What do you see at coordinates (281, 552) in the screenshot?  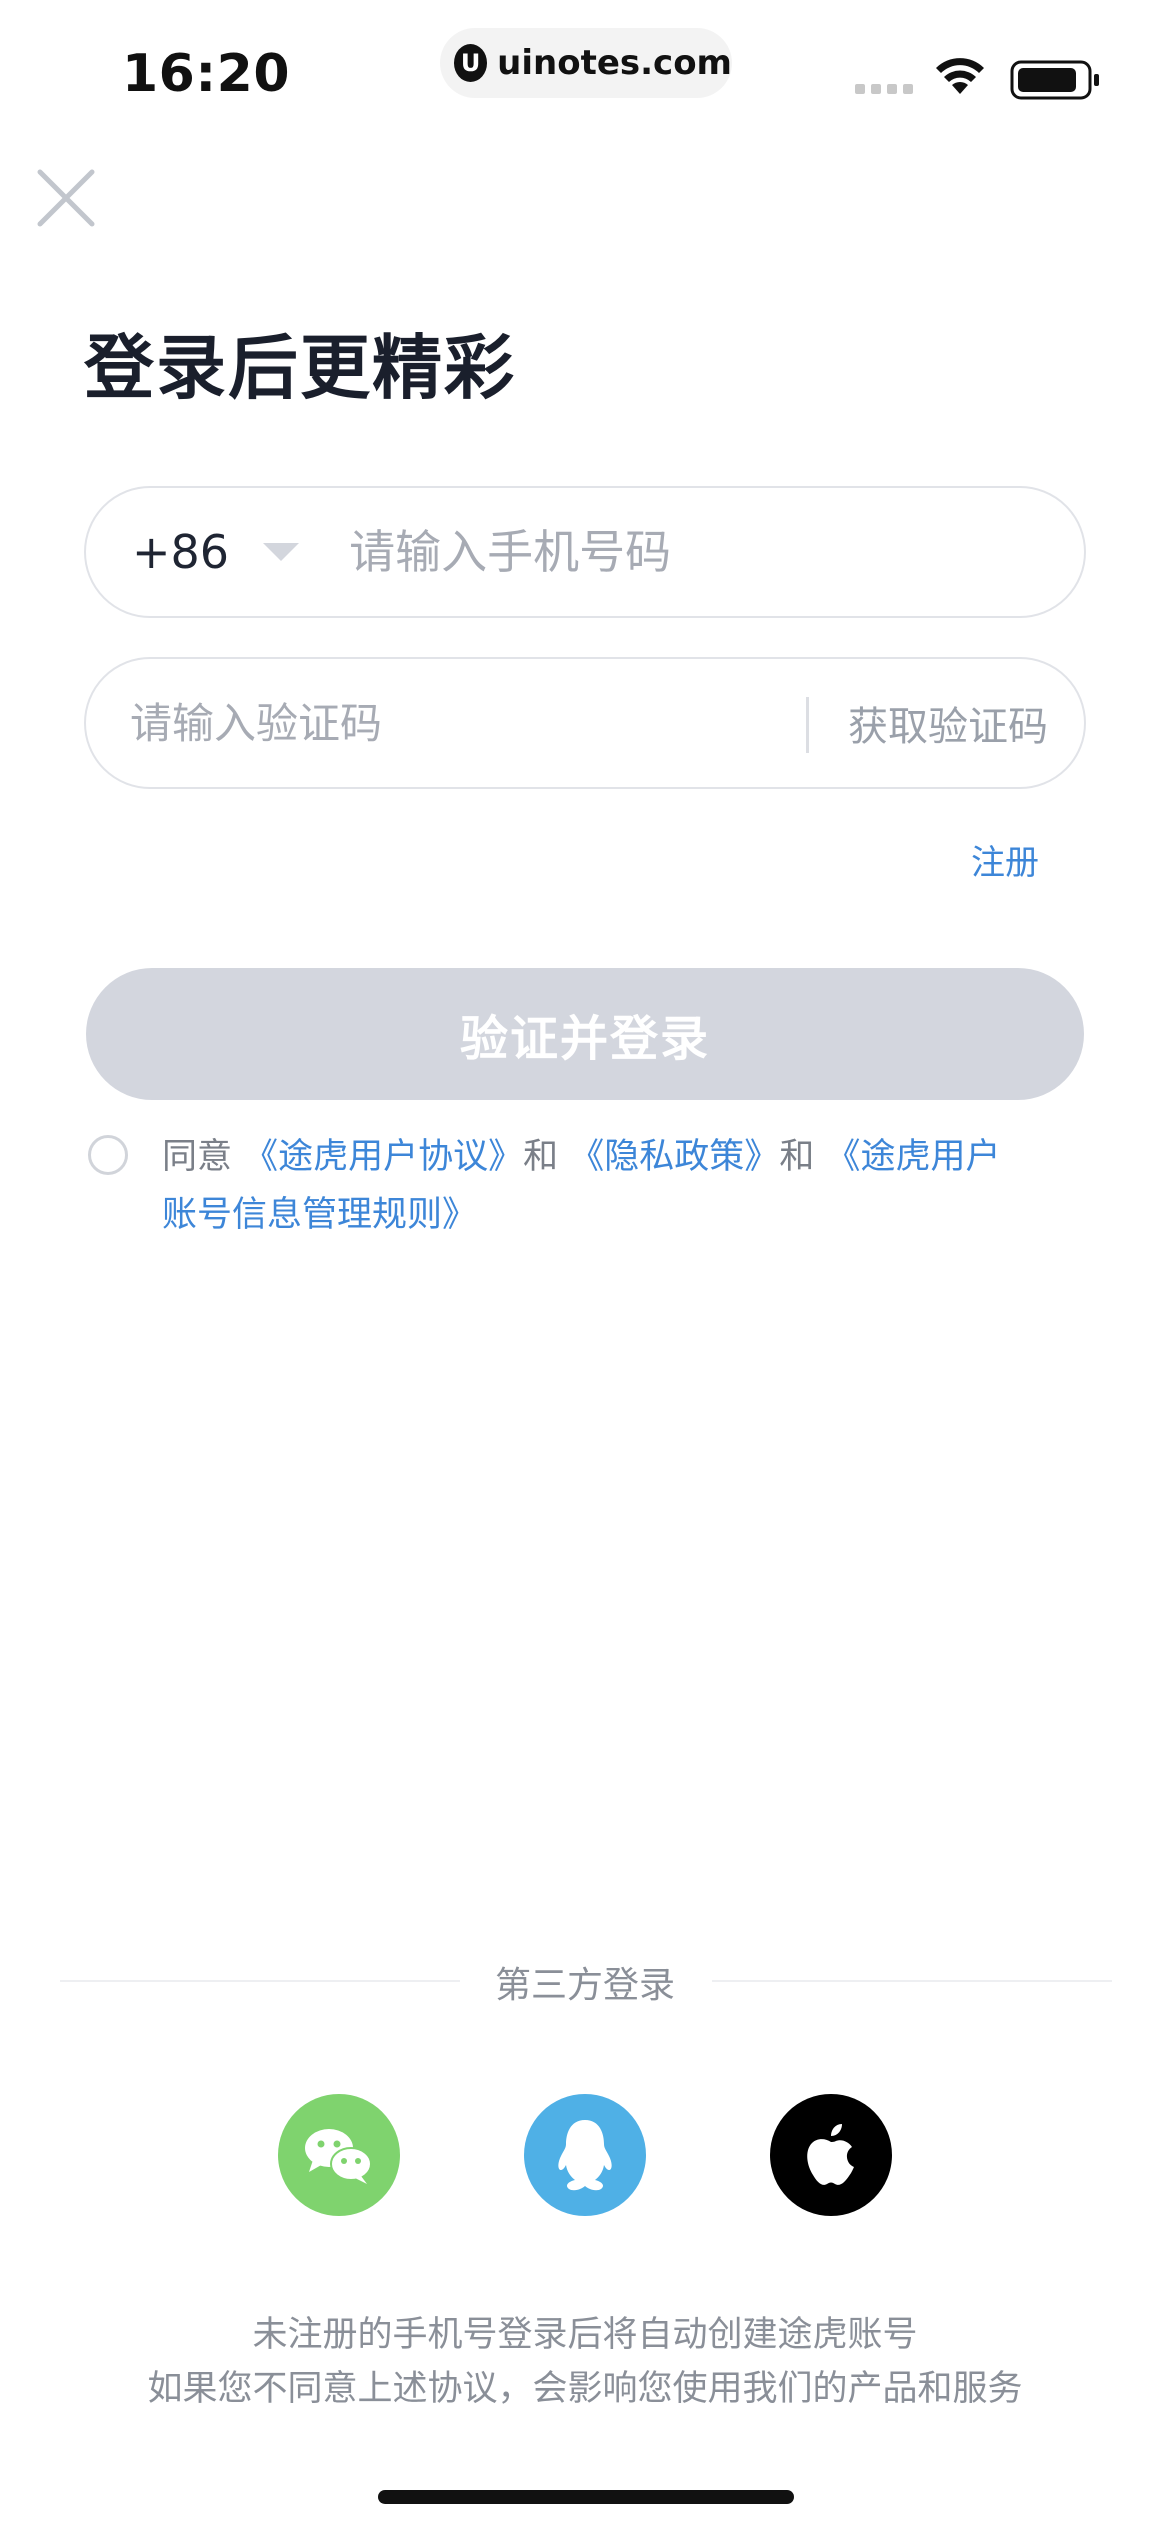 I see `chevron-down-icon` at bounding box center [281, 552].